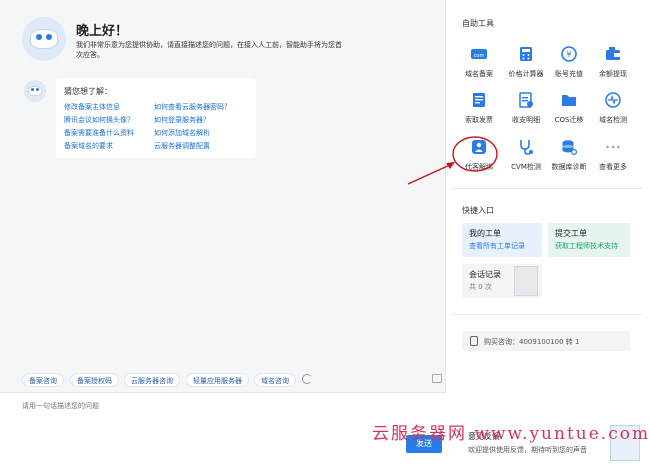 The height and width of the screenshot is (466, 650). What do you see at coordinates (613, 53) in the screenshot?
I see `withdraw-icon` at bounding box center [613, 53].